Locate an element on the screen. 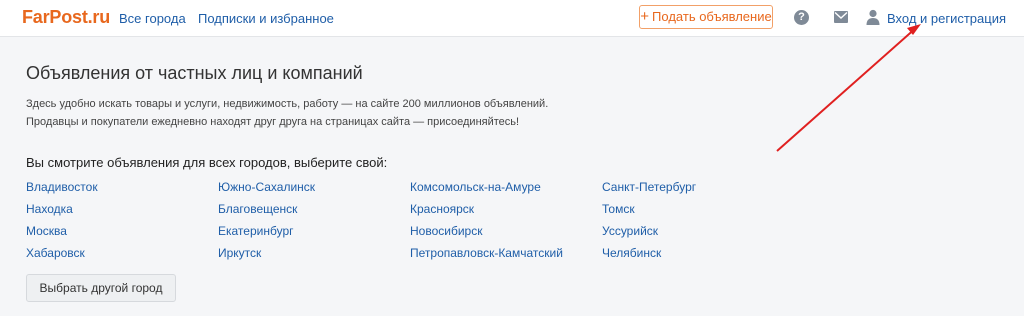 This screenshot has height=316, width=1024. help-icon: ? is located at coordinates (801, 17).